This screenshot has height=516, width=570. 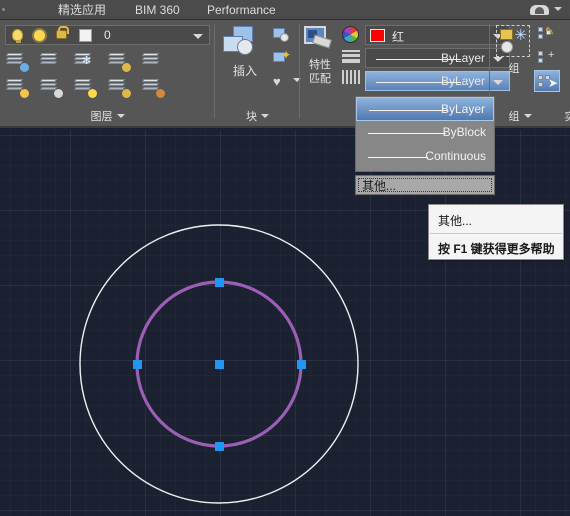 I want to click on panel-group: ✳ 组 ✎ + ➤ 组, so click(x=525, y=73).